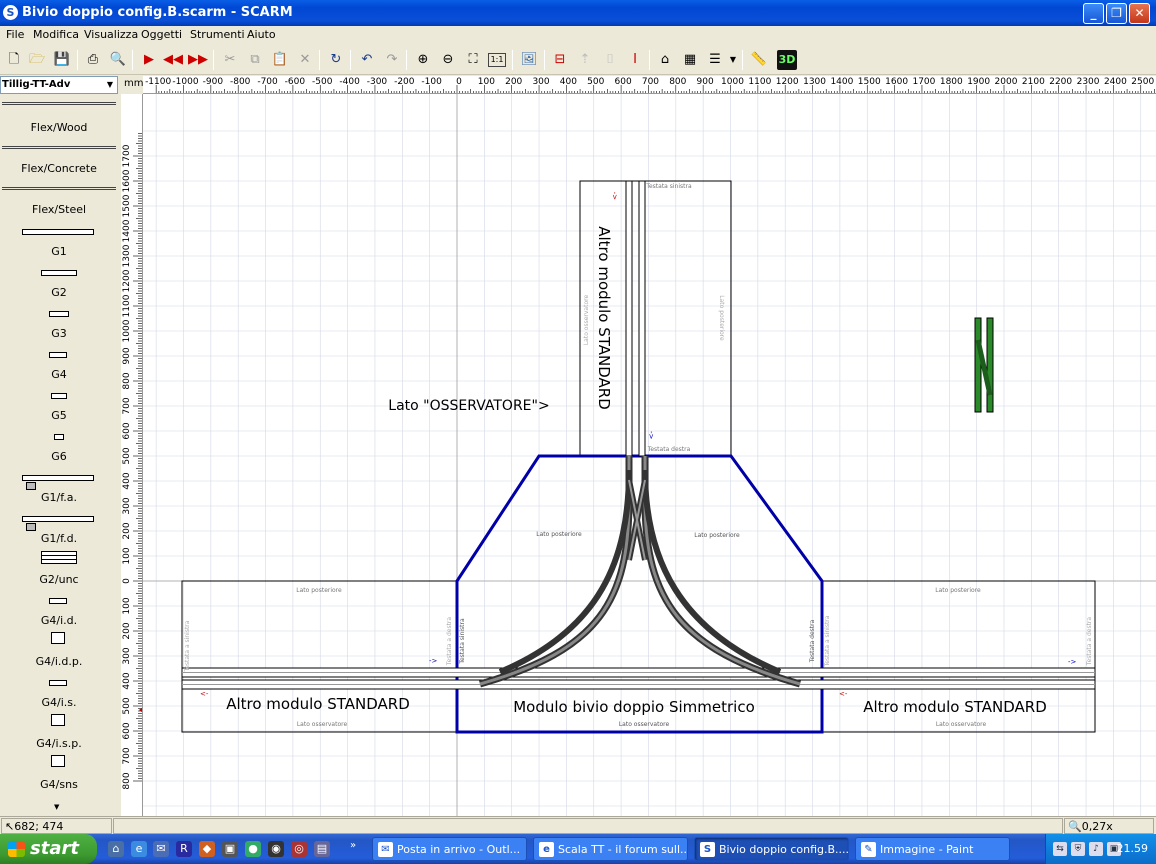 This screenshot has height=864, width=1156. Describe the element at coordinates (184, 849) in the screenshot. I see `quicklaunch-app-icon: R` at that location.